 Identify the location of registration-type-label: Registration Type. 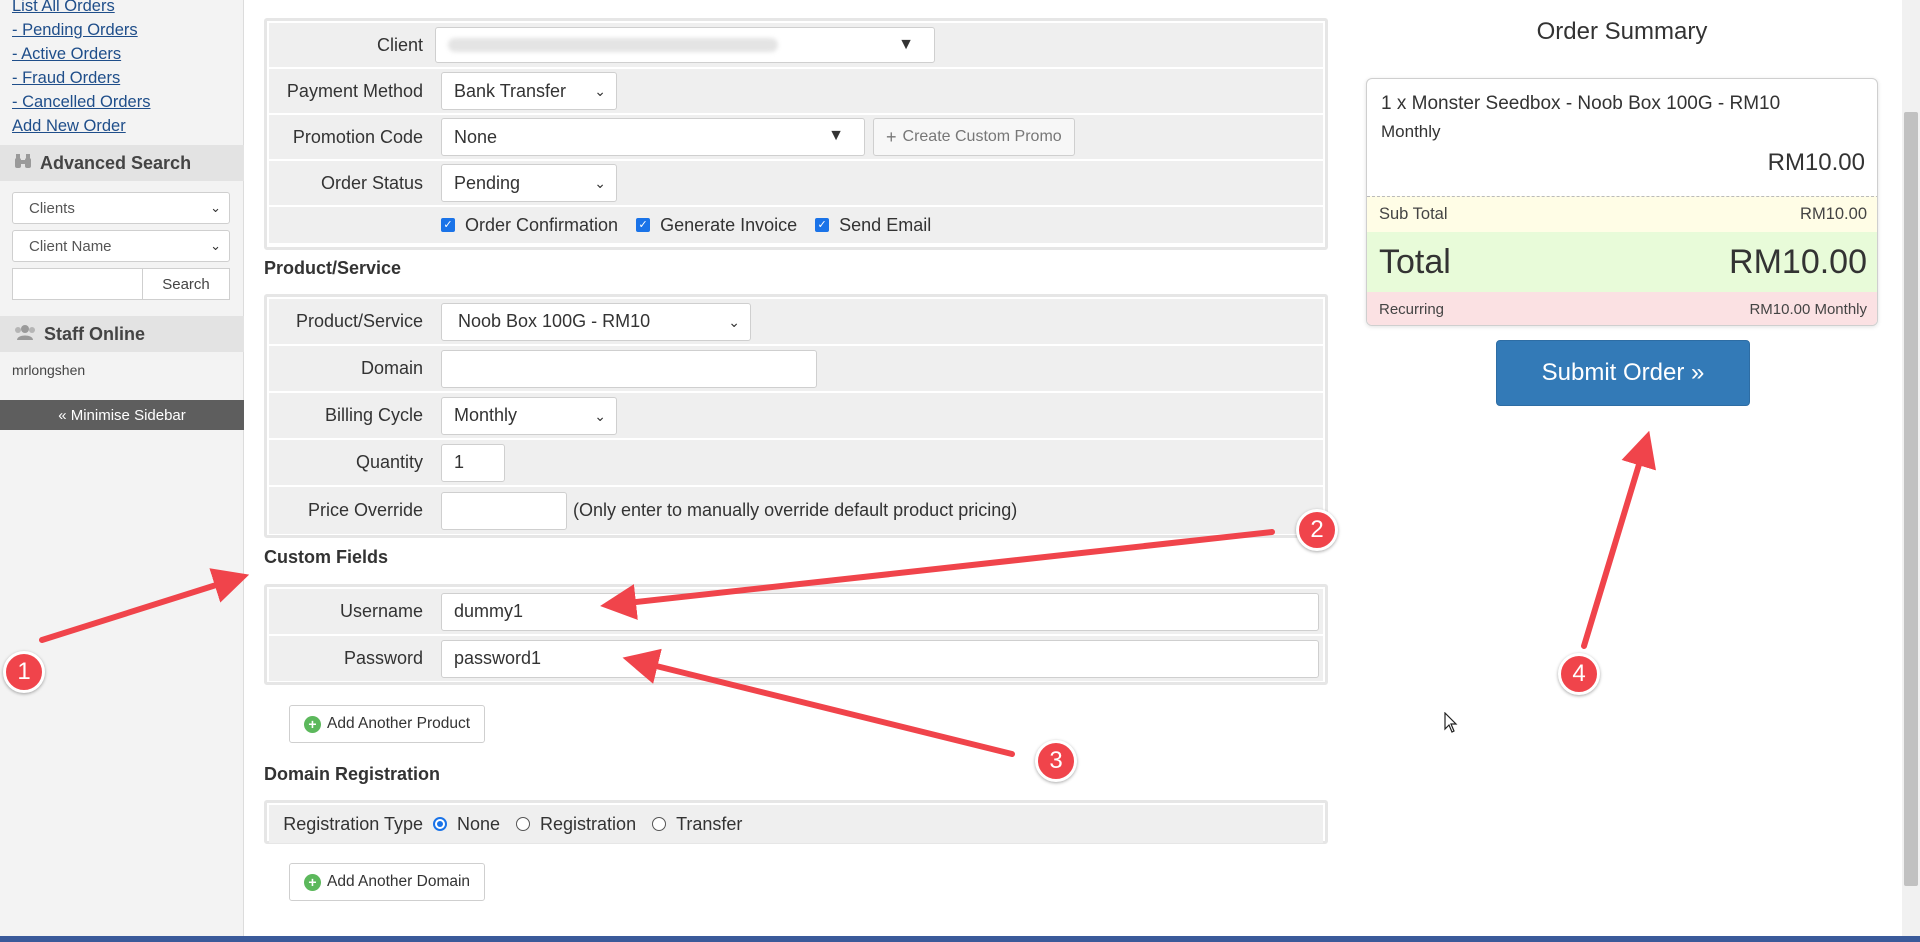
(353, 823).